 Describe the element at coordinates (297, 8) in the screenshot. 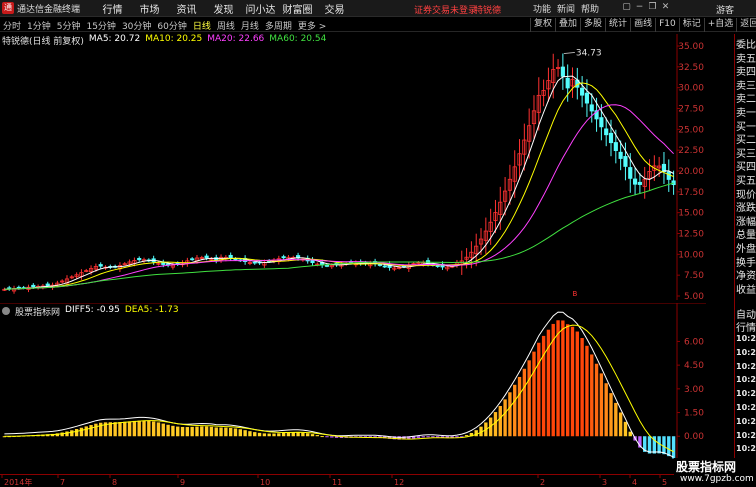

I see `menu-item-wealth: 财富圈` at that location.